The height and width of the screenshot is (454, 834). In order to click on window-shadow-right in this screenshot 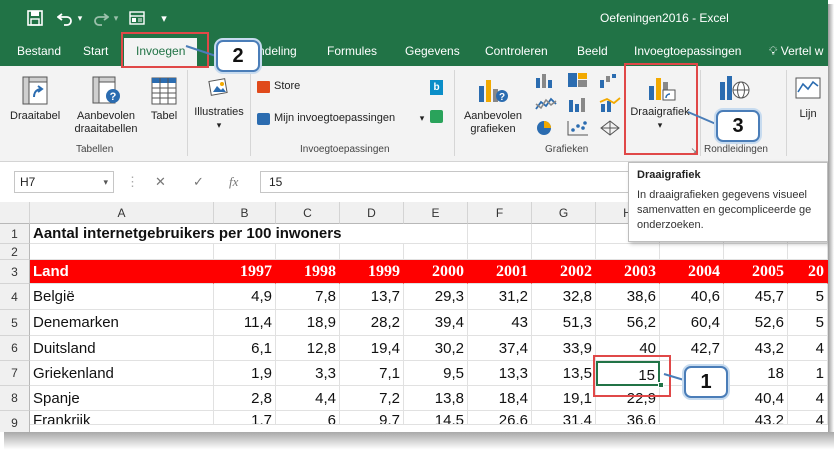, I will do `click(831, 218)`.